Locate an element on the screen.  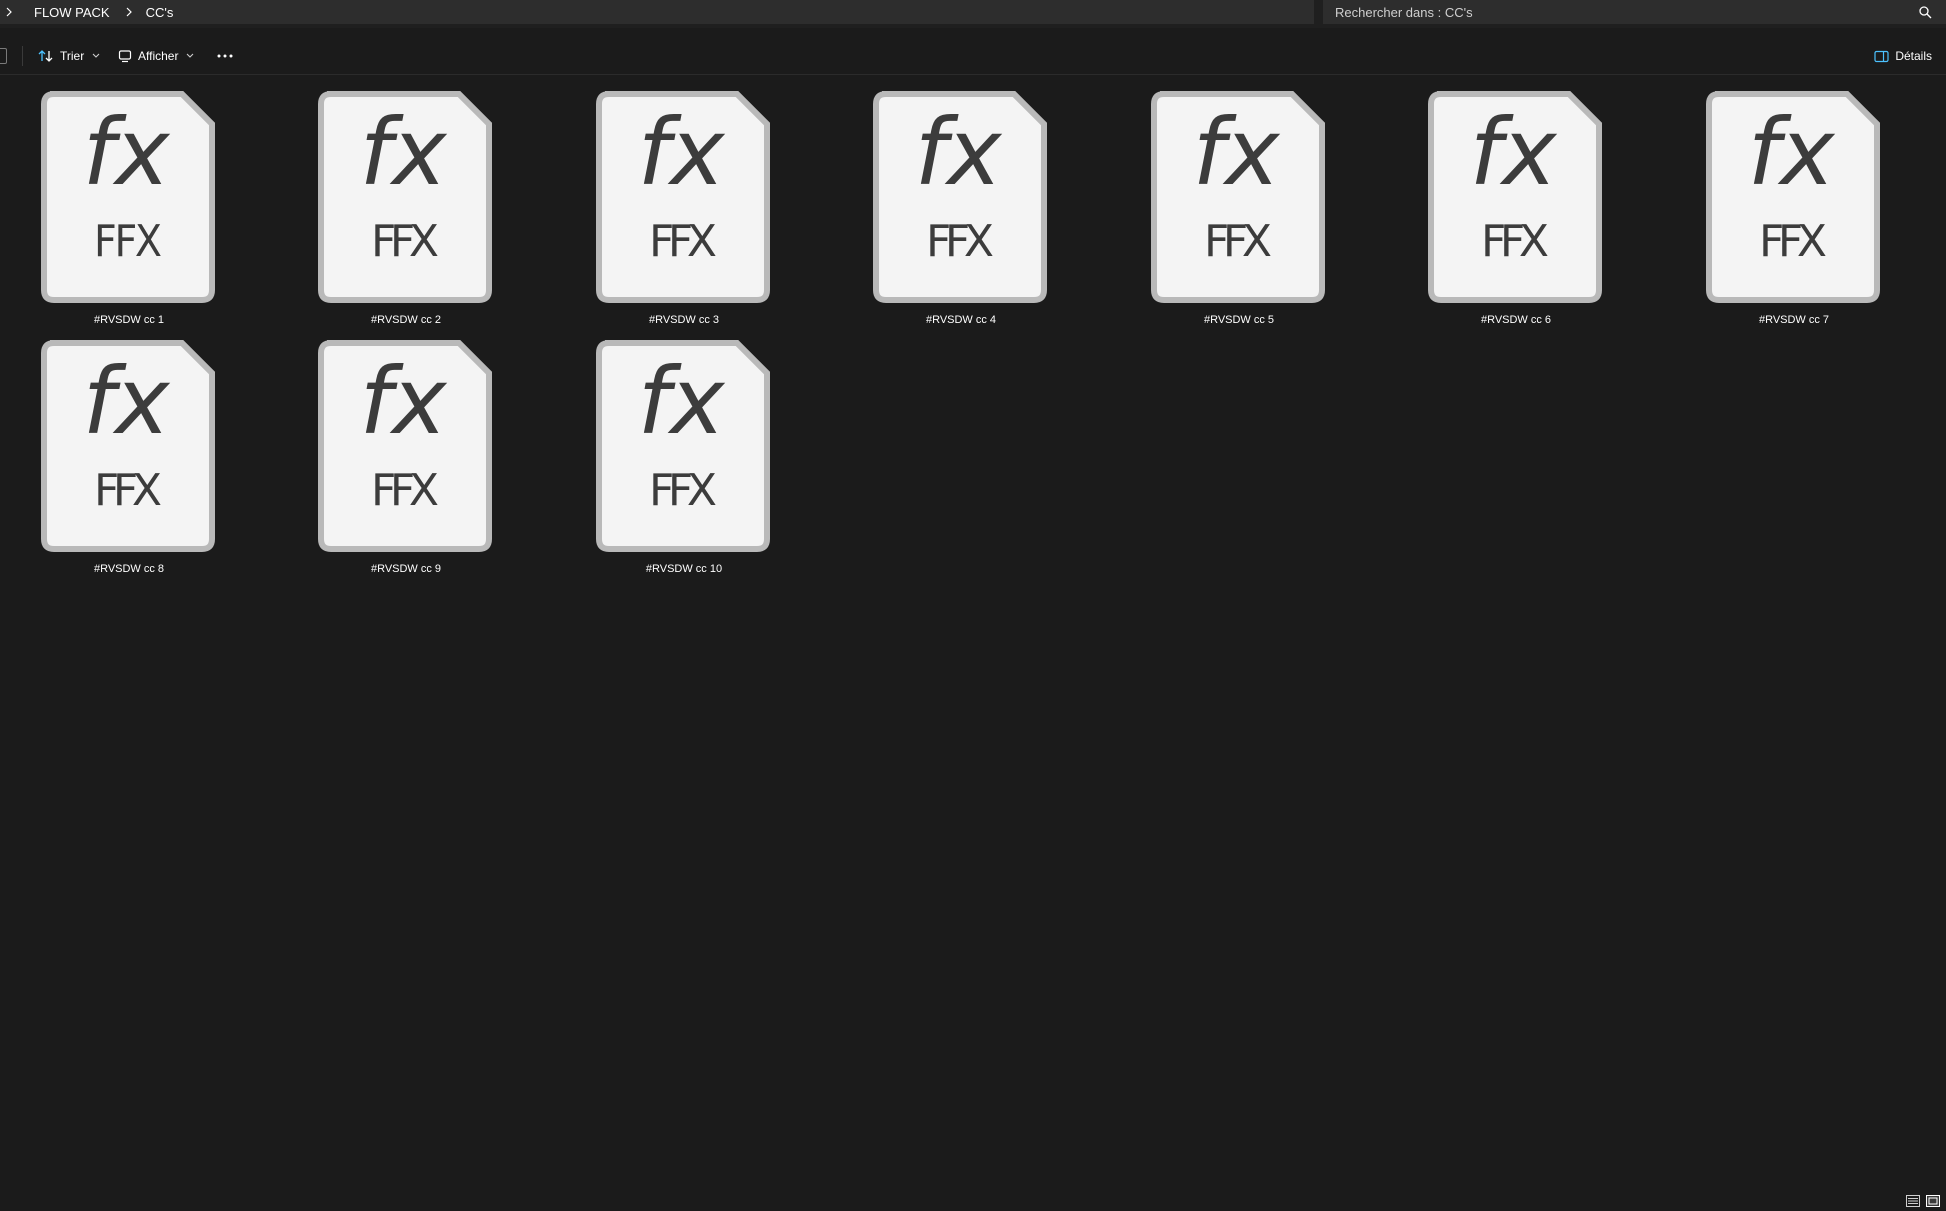
view-button: Afficher is located at coordinates (156, 56).